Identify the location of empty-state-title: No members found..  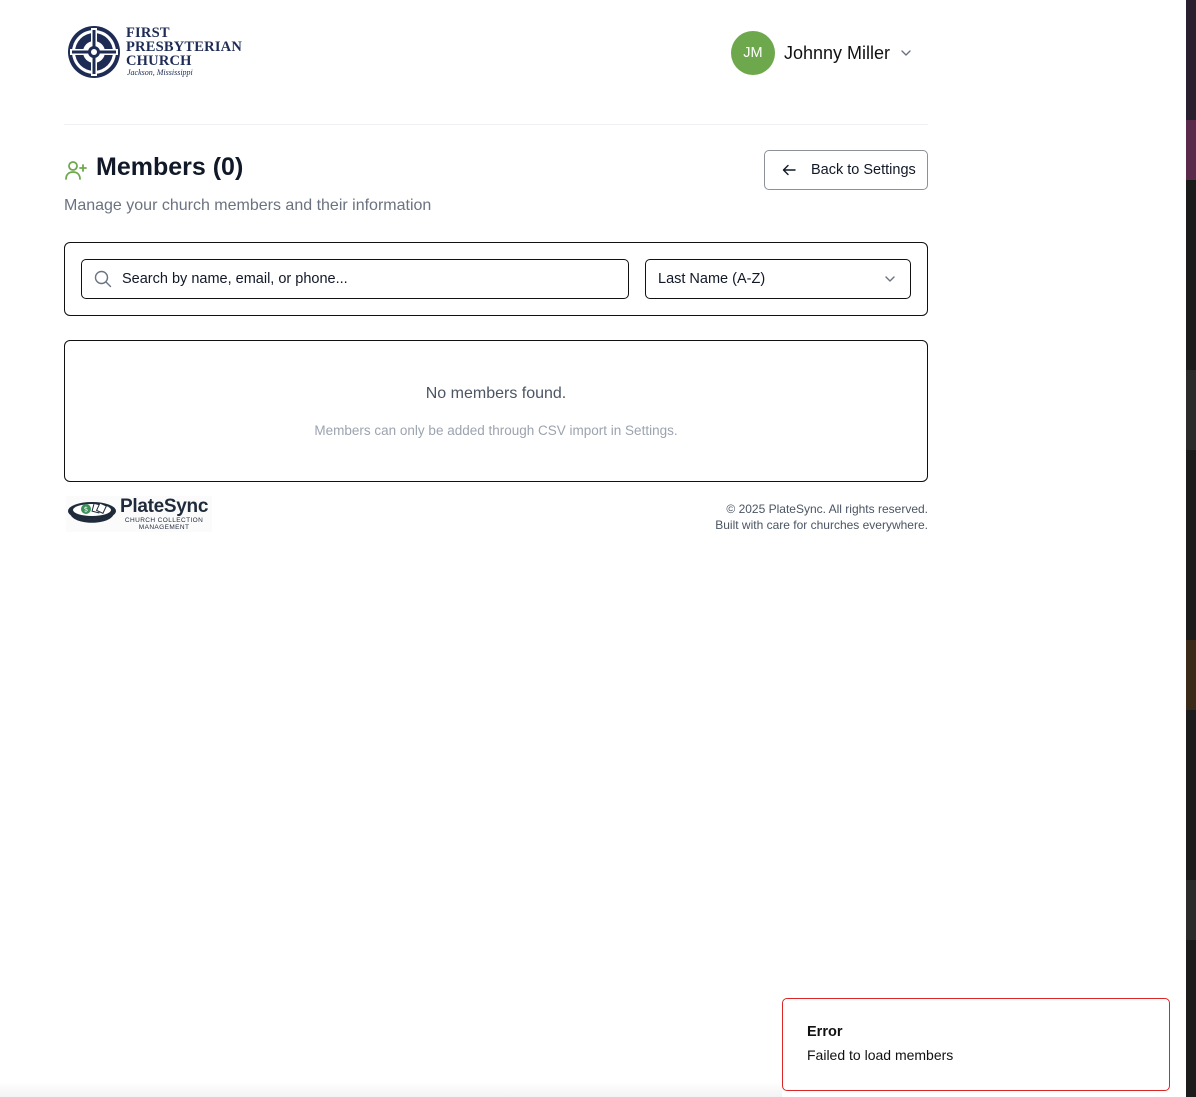
(496, 393).